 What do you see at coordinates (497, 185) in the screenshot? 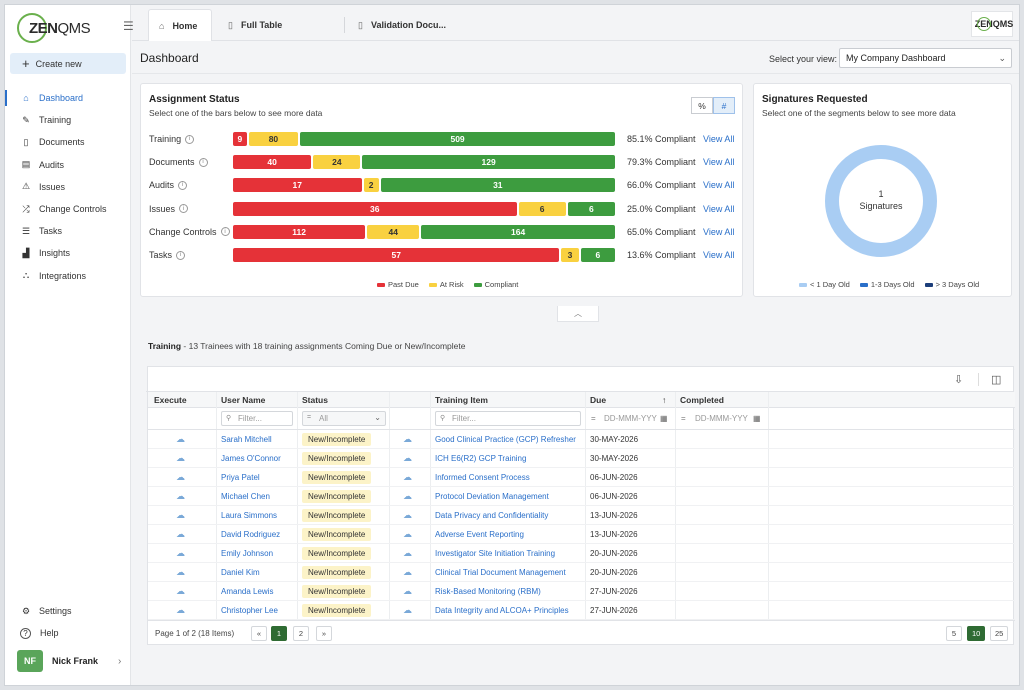
I see `bar-segment-compliant: 31` at bounding box center [497, 185].